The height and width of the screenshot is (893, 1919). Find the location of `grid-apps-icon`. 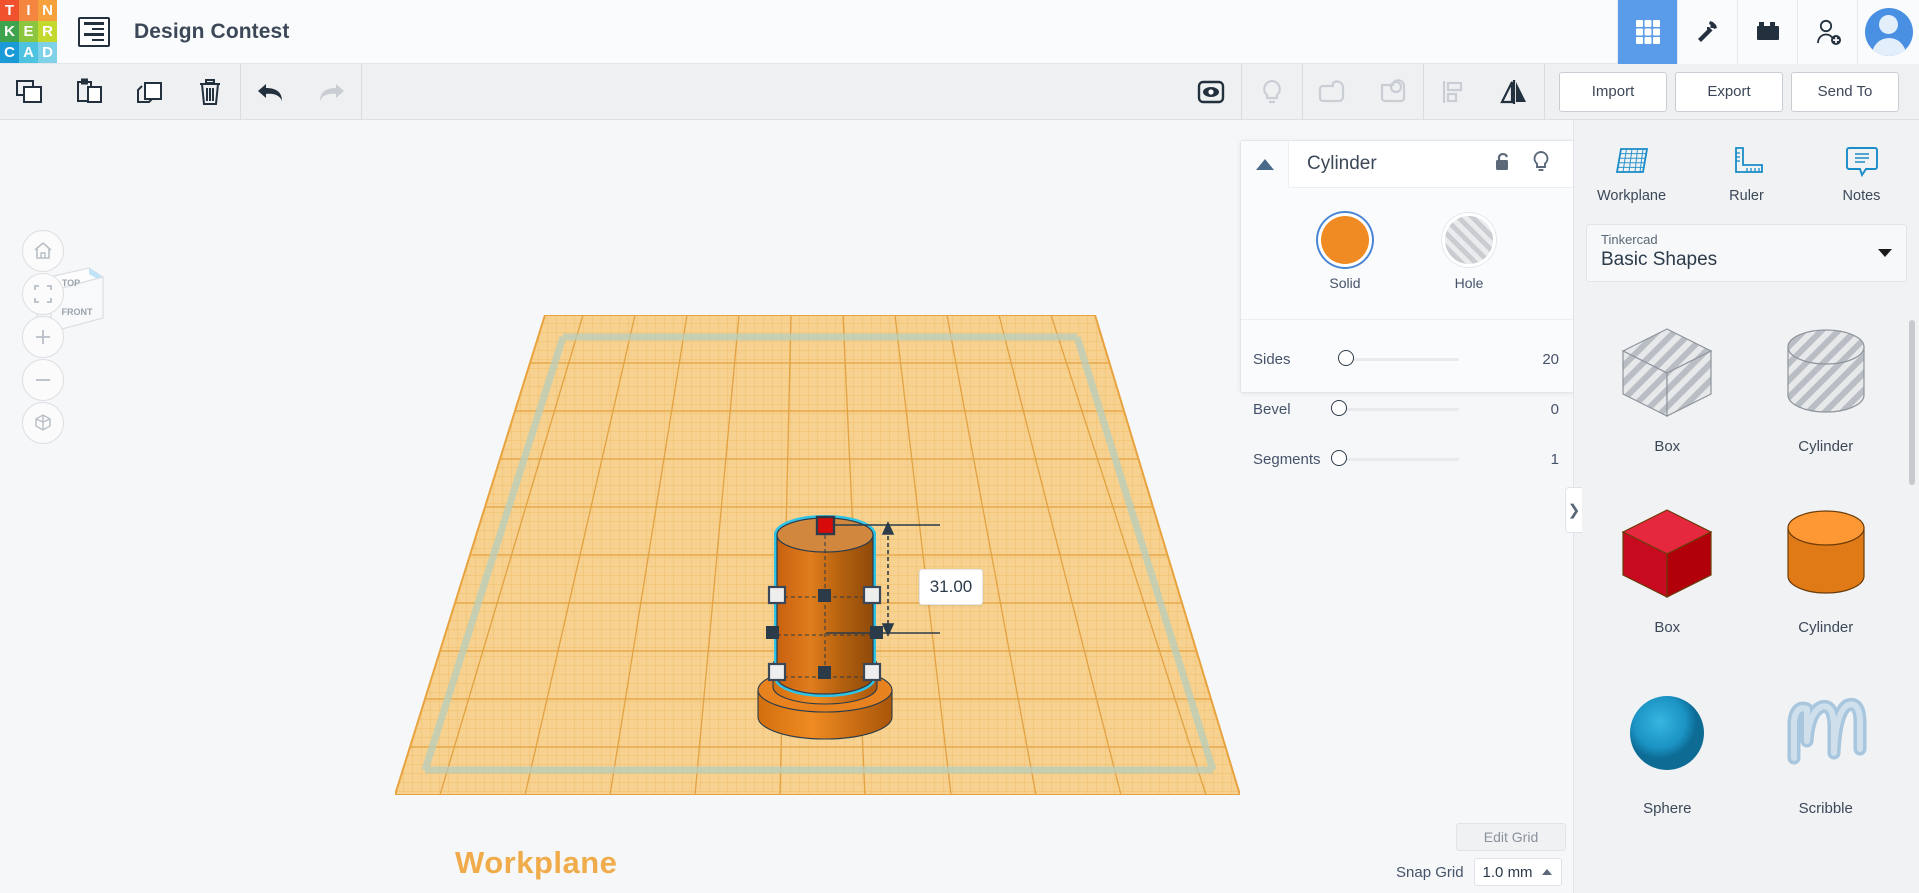

grid-apps-icon is located at coordinates (1647, 32).